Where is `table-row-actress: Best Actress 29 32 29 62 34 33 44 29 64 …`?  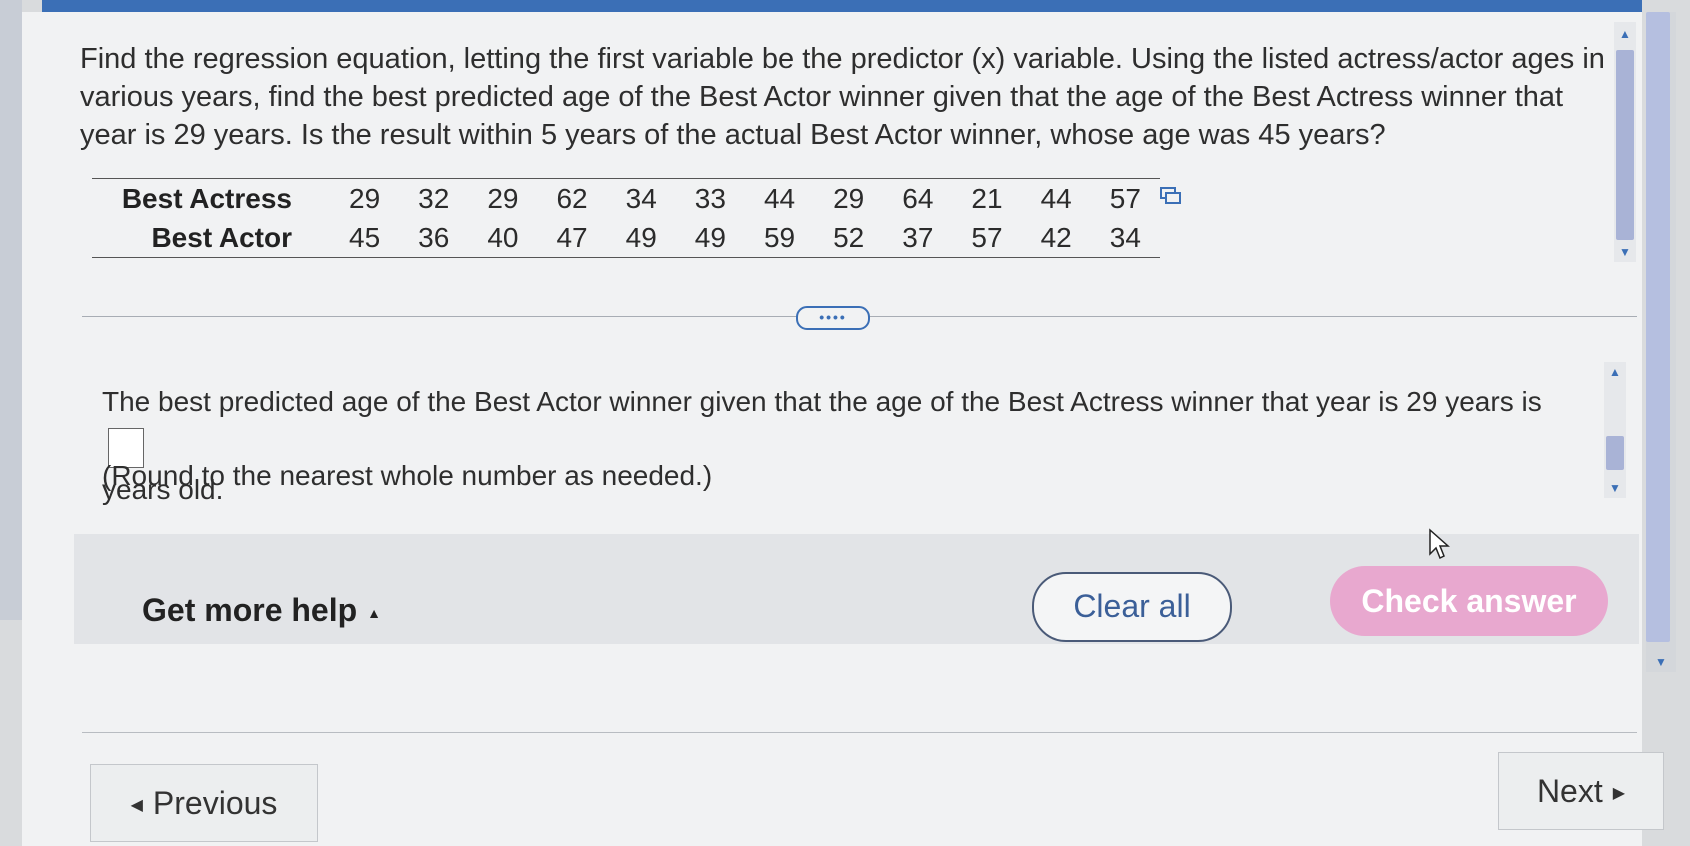 table-row-actress: Best Actress 29 32 29 62 34 33 44 29 64 … is located at coordinates (626, 199).